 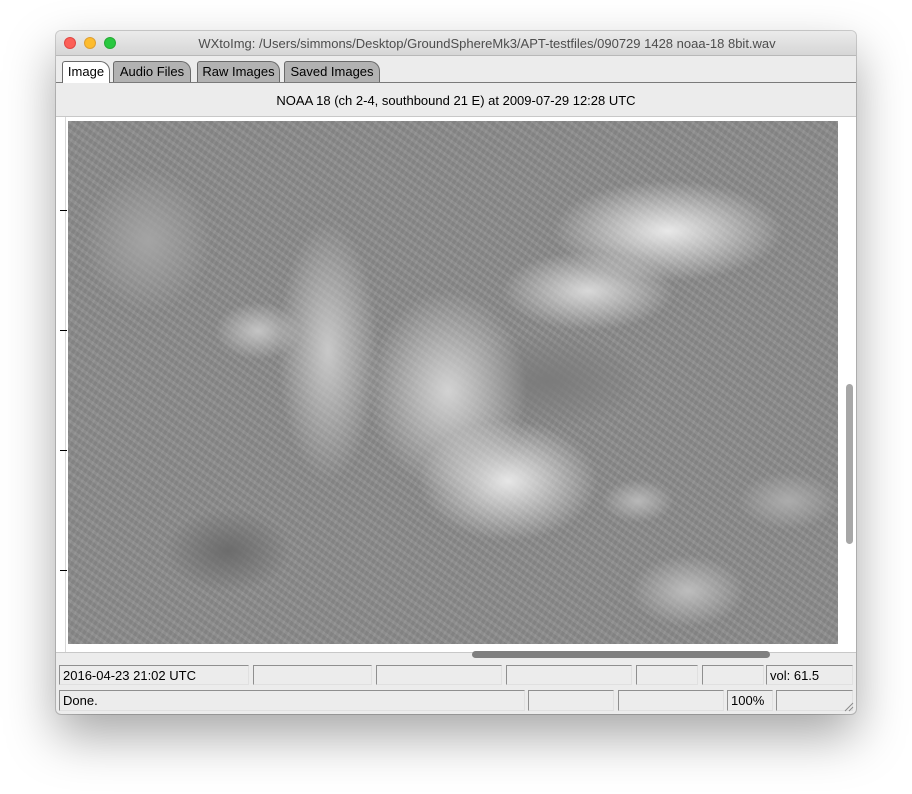 What do you see at coordinates (154, 675) in the screenshot?
I see `status-datetime: 2016-04-23 21:02 UTC` at bounding box center [154, 675].